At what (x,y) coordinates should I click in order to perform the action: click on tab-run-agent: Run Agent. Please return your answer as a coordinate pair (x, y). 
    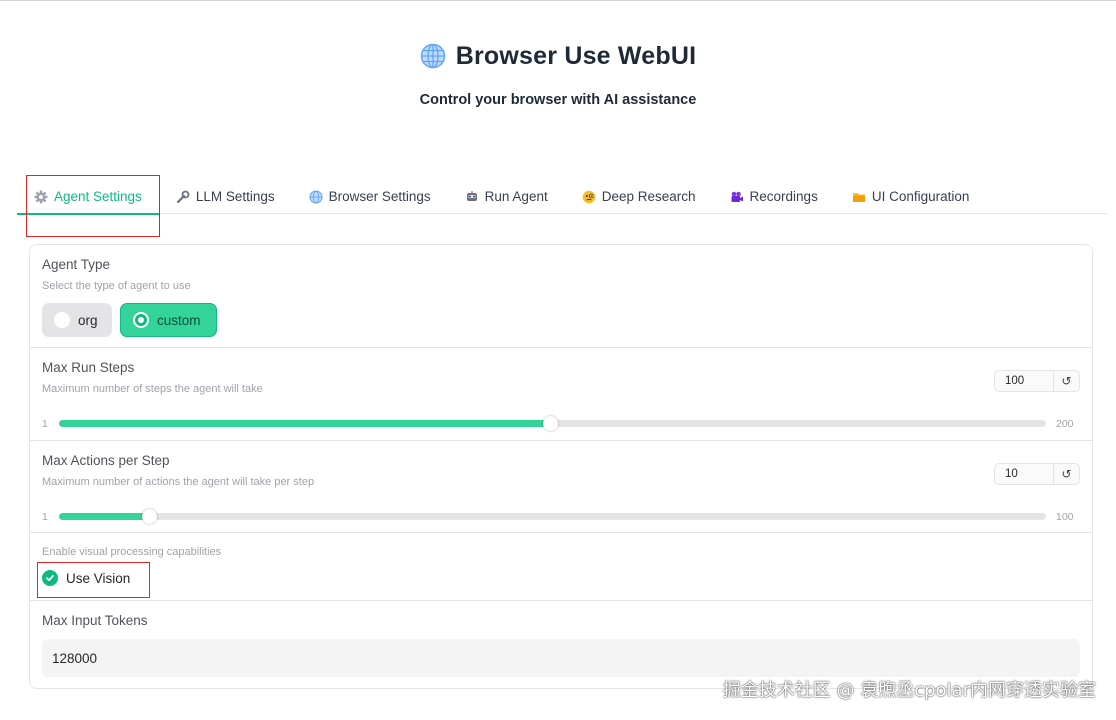
    Looking at the image, I should click on (506, 197).